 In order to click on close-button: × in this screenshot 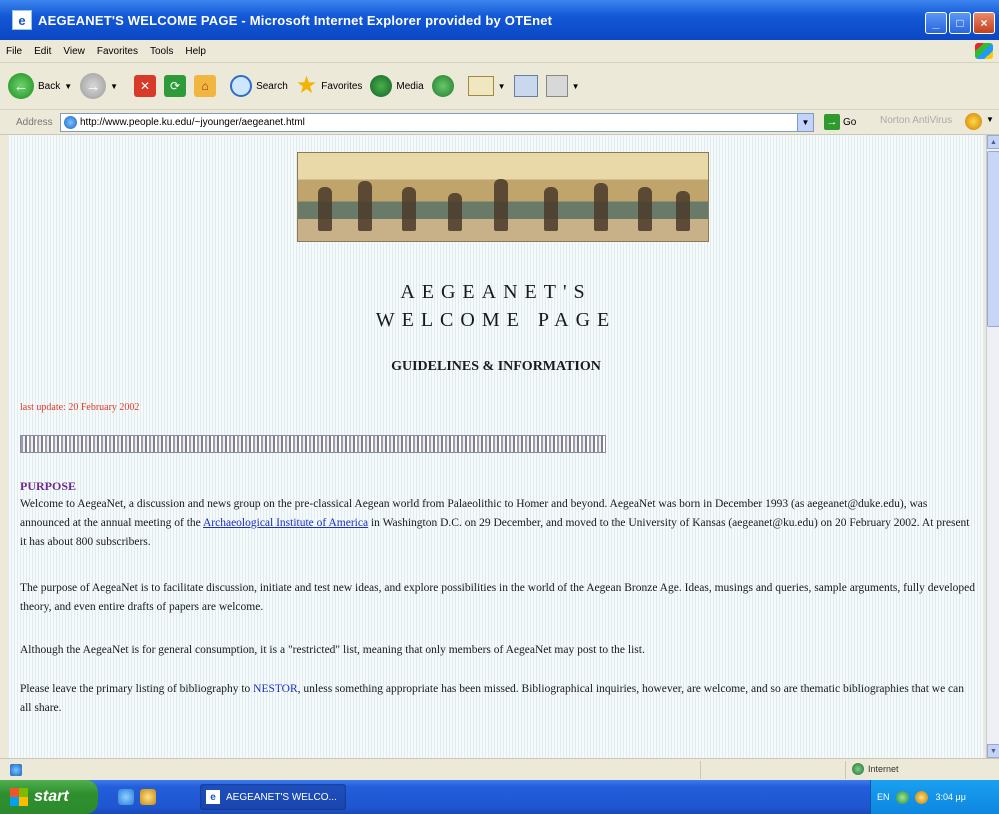, I will do `click(984, 23)`.